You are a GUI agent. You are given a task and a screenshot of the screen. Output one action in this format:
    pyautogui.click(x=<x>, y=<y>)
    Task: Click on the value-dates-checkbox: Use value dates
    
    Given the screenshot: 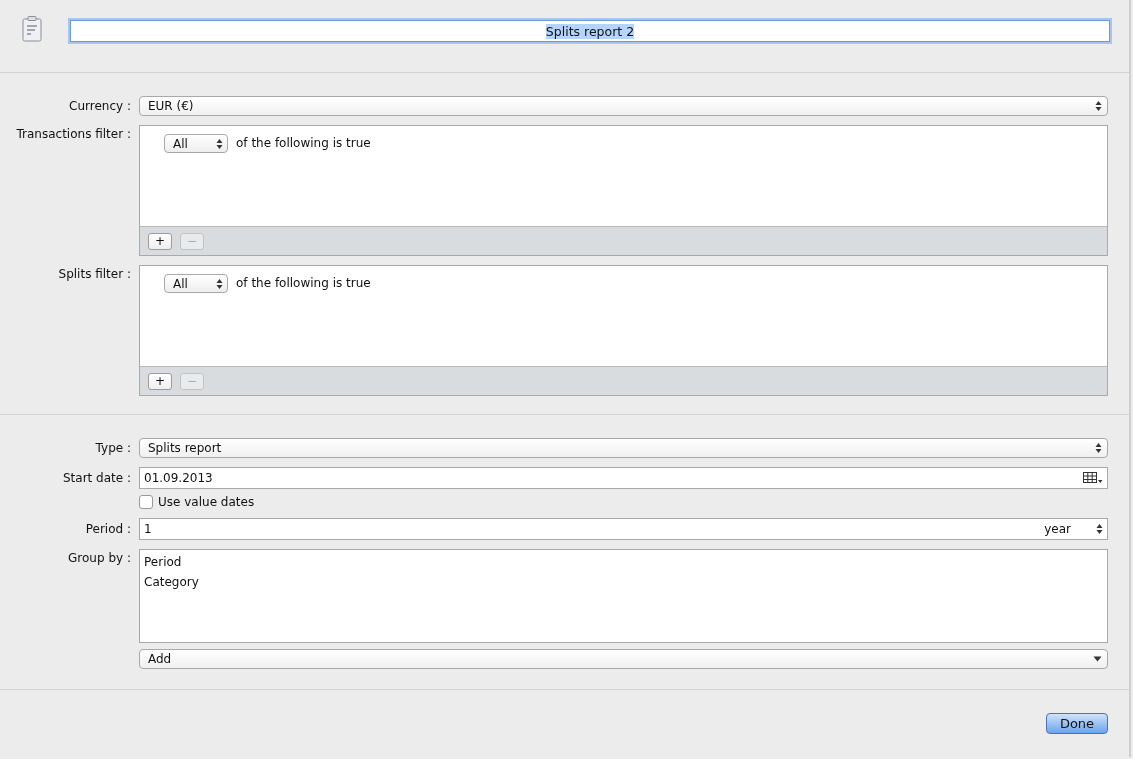 What is the action you would take?
    pyautogui.click(x=197, y=502)
    